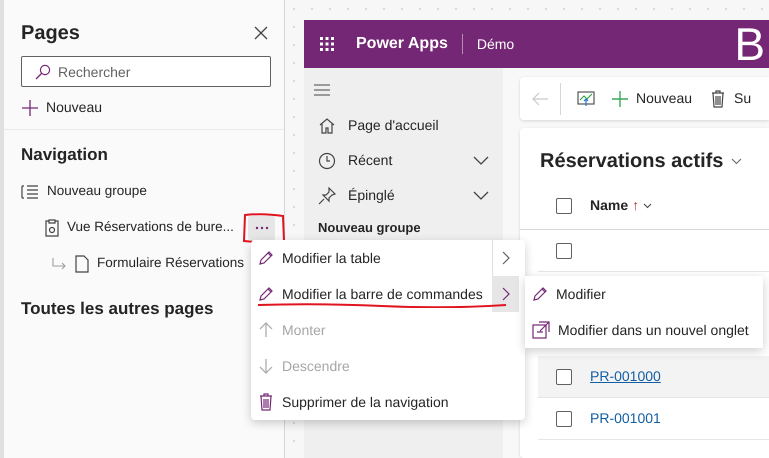 The height and width of the screenshot is (458, 769). Describe the element at coordinates (146, 71) in the screenshot. I see `search-field: Rechercher` at that location.